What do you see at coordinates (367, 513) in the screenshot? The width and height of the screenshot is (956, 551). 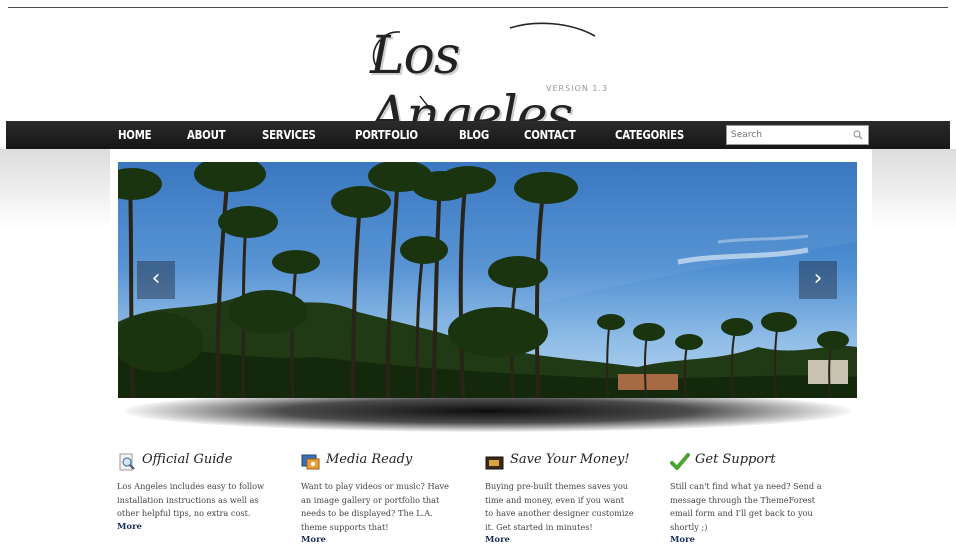 I see `feature-line: needs to be displayed? The L.A.` at bounding box center [367, 513].